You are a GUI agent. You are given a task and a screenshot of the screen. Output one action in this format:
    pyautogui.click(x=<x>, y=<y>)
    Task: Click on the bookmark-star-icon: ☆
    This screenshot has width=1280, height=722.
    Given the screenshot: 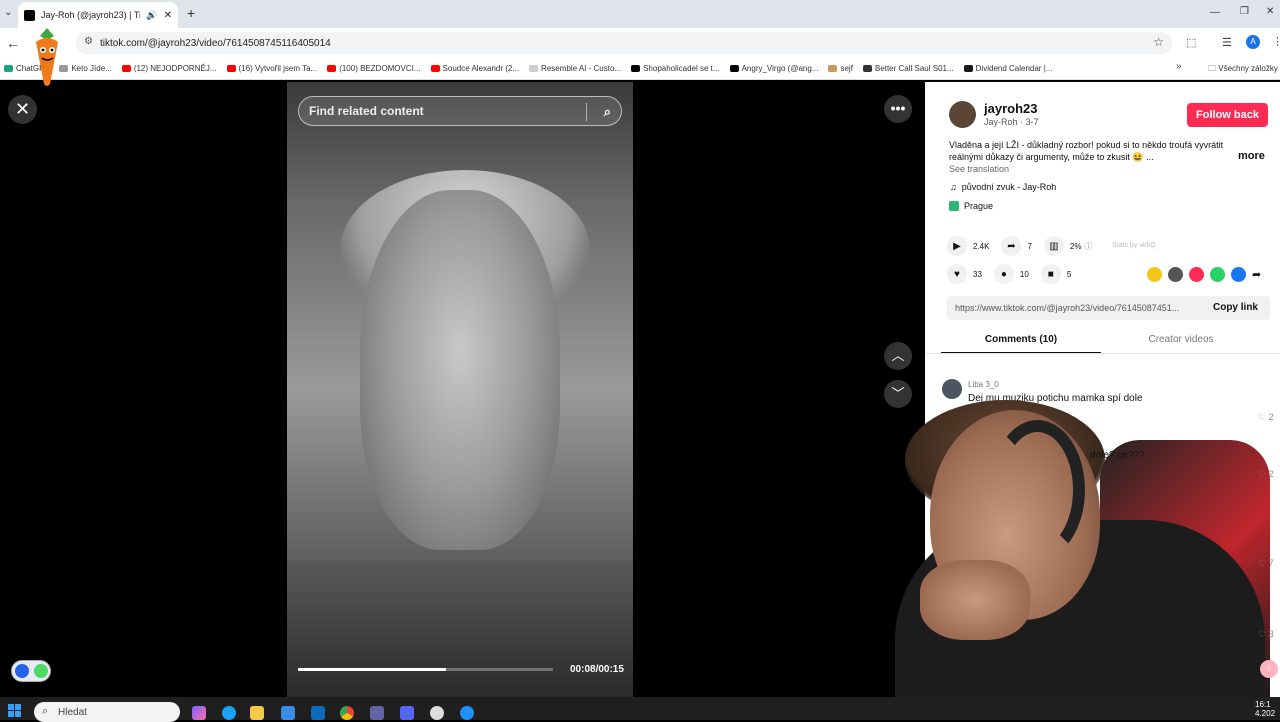 What is the action you would take?
    pyautogui.click(x=1158, y=42)
    